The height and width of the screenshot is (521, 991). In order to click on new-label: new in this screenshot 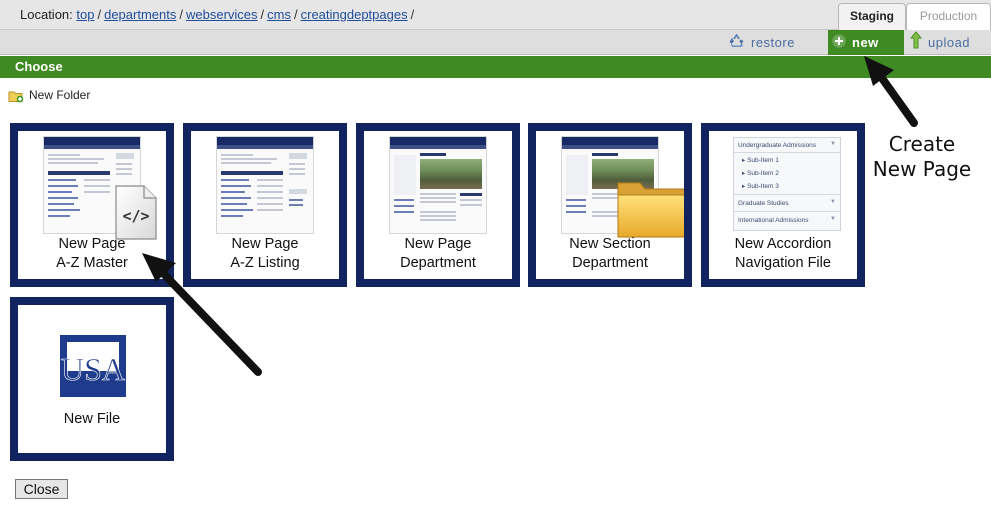, I will do `click(865, 42)`.